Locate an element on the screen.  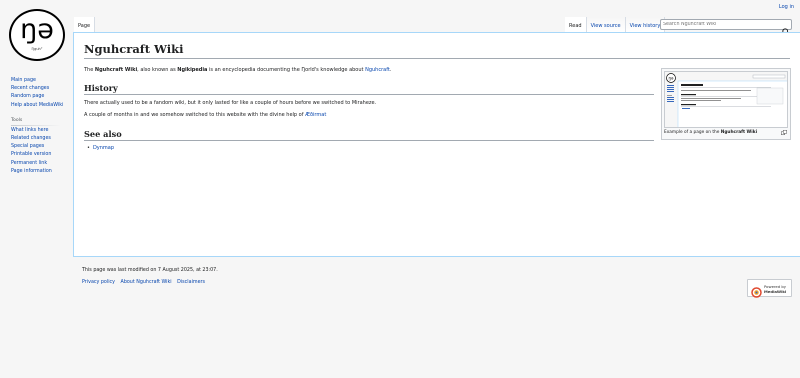
search-box is located at coordinates (726, 27).